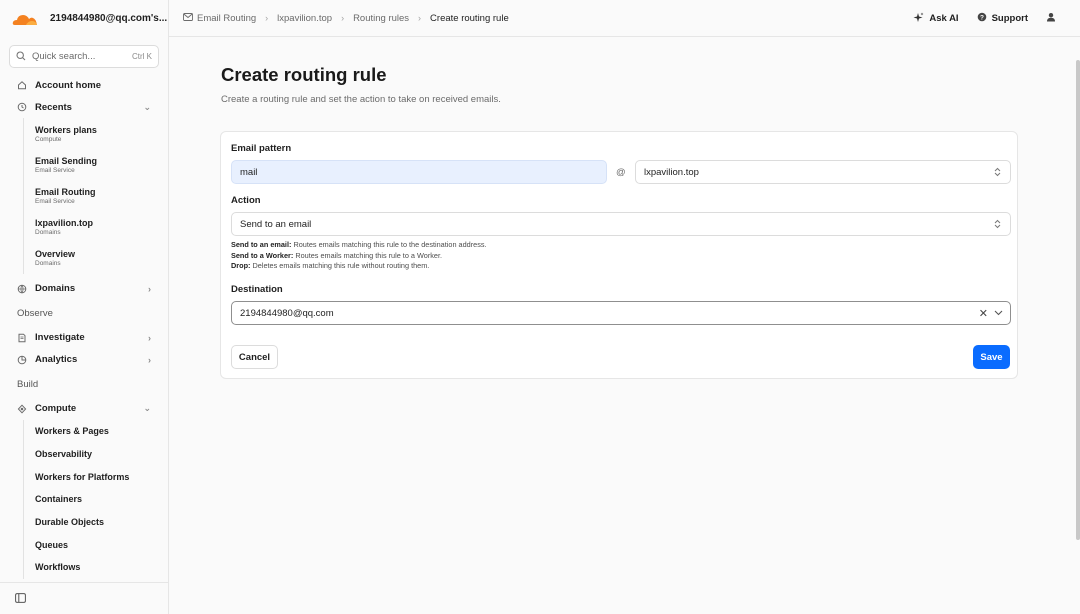  What do you see at coordinates (22, 289) in the screenshot?
I see `globe-icon` at bounding box center [22, 289].